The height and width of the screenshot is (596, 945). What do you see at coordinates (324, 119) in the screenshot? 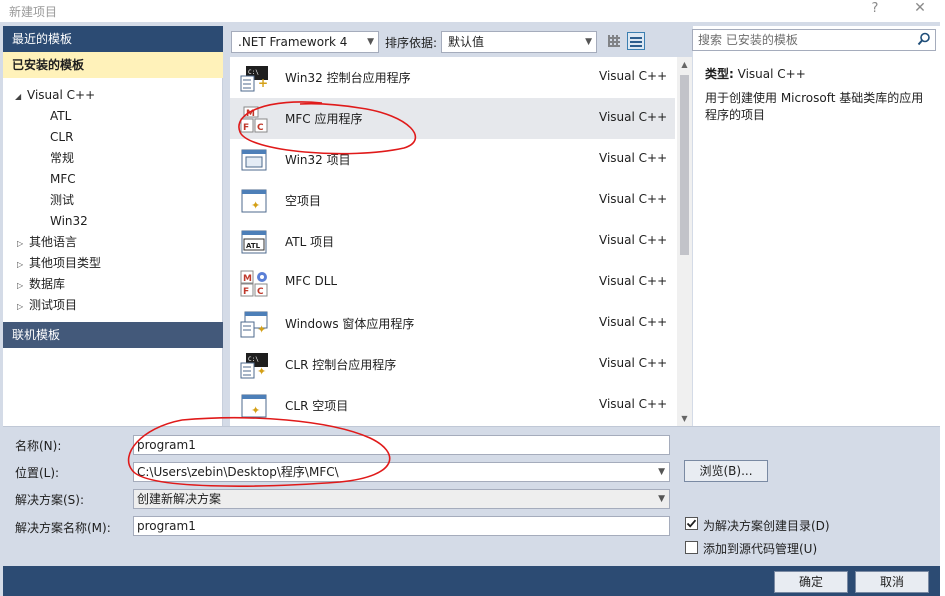
I see `project-name: MFC 应用程序` at bounding box center [324, 119].